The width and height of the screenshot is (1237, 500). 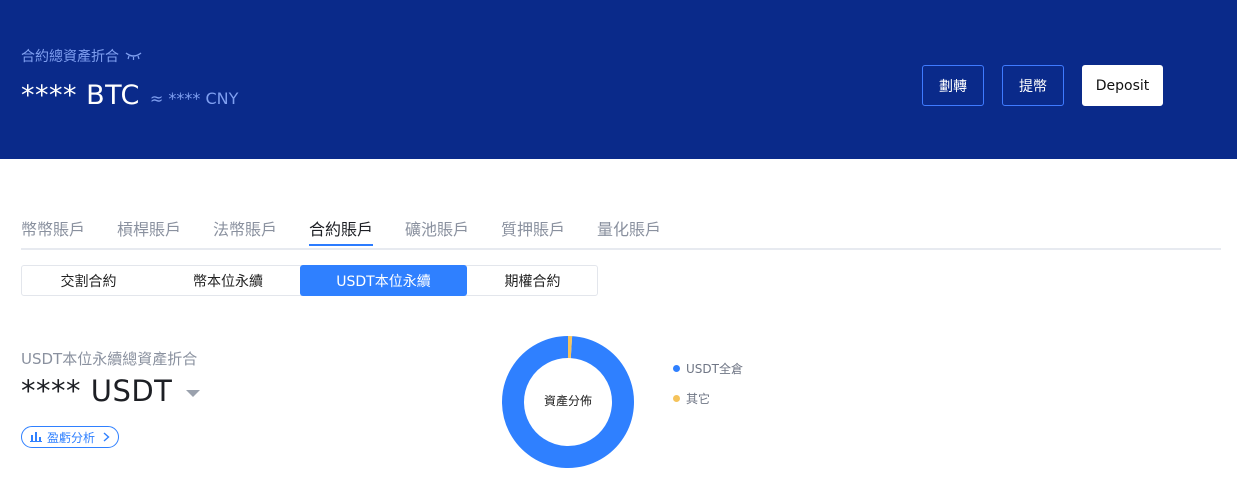 I want to click on legend-dot-other, so click(x=676, y=398).